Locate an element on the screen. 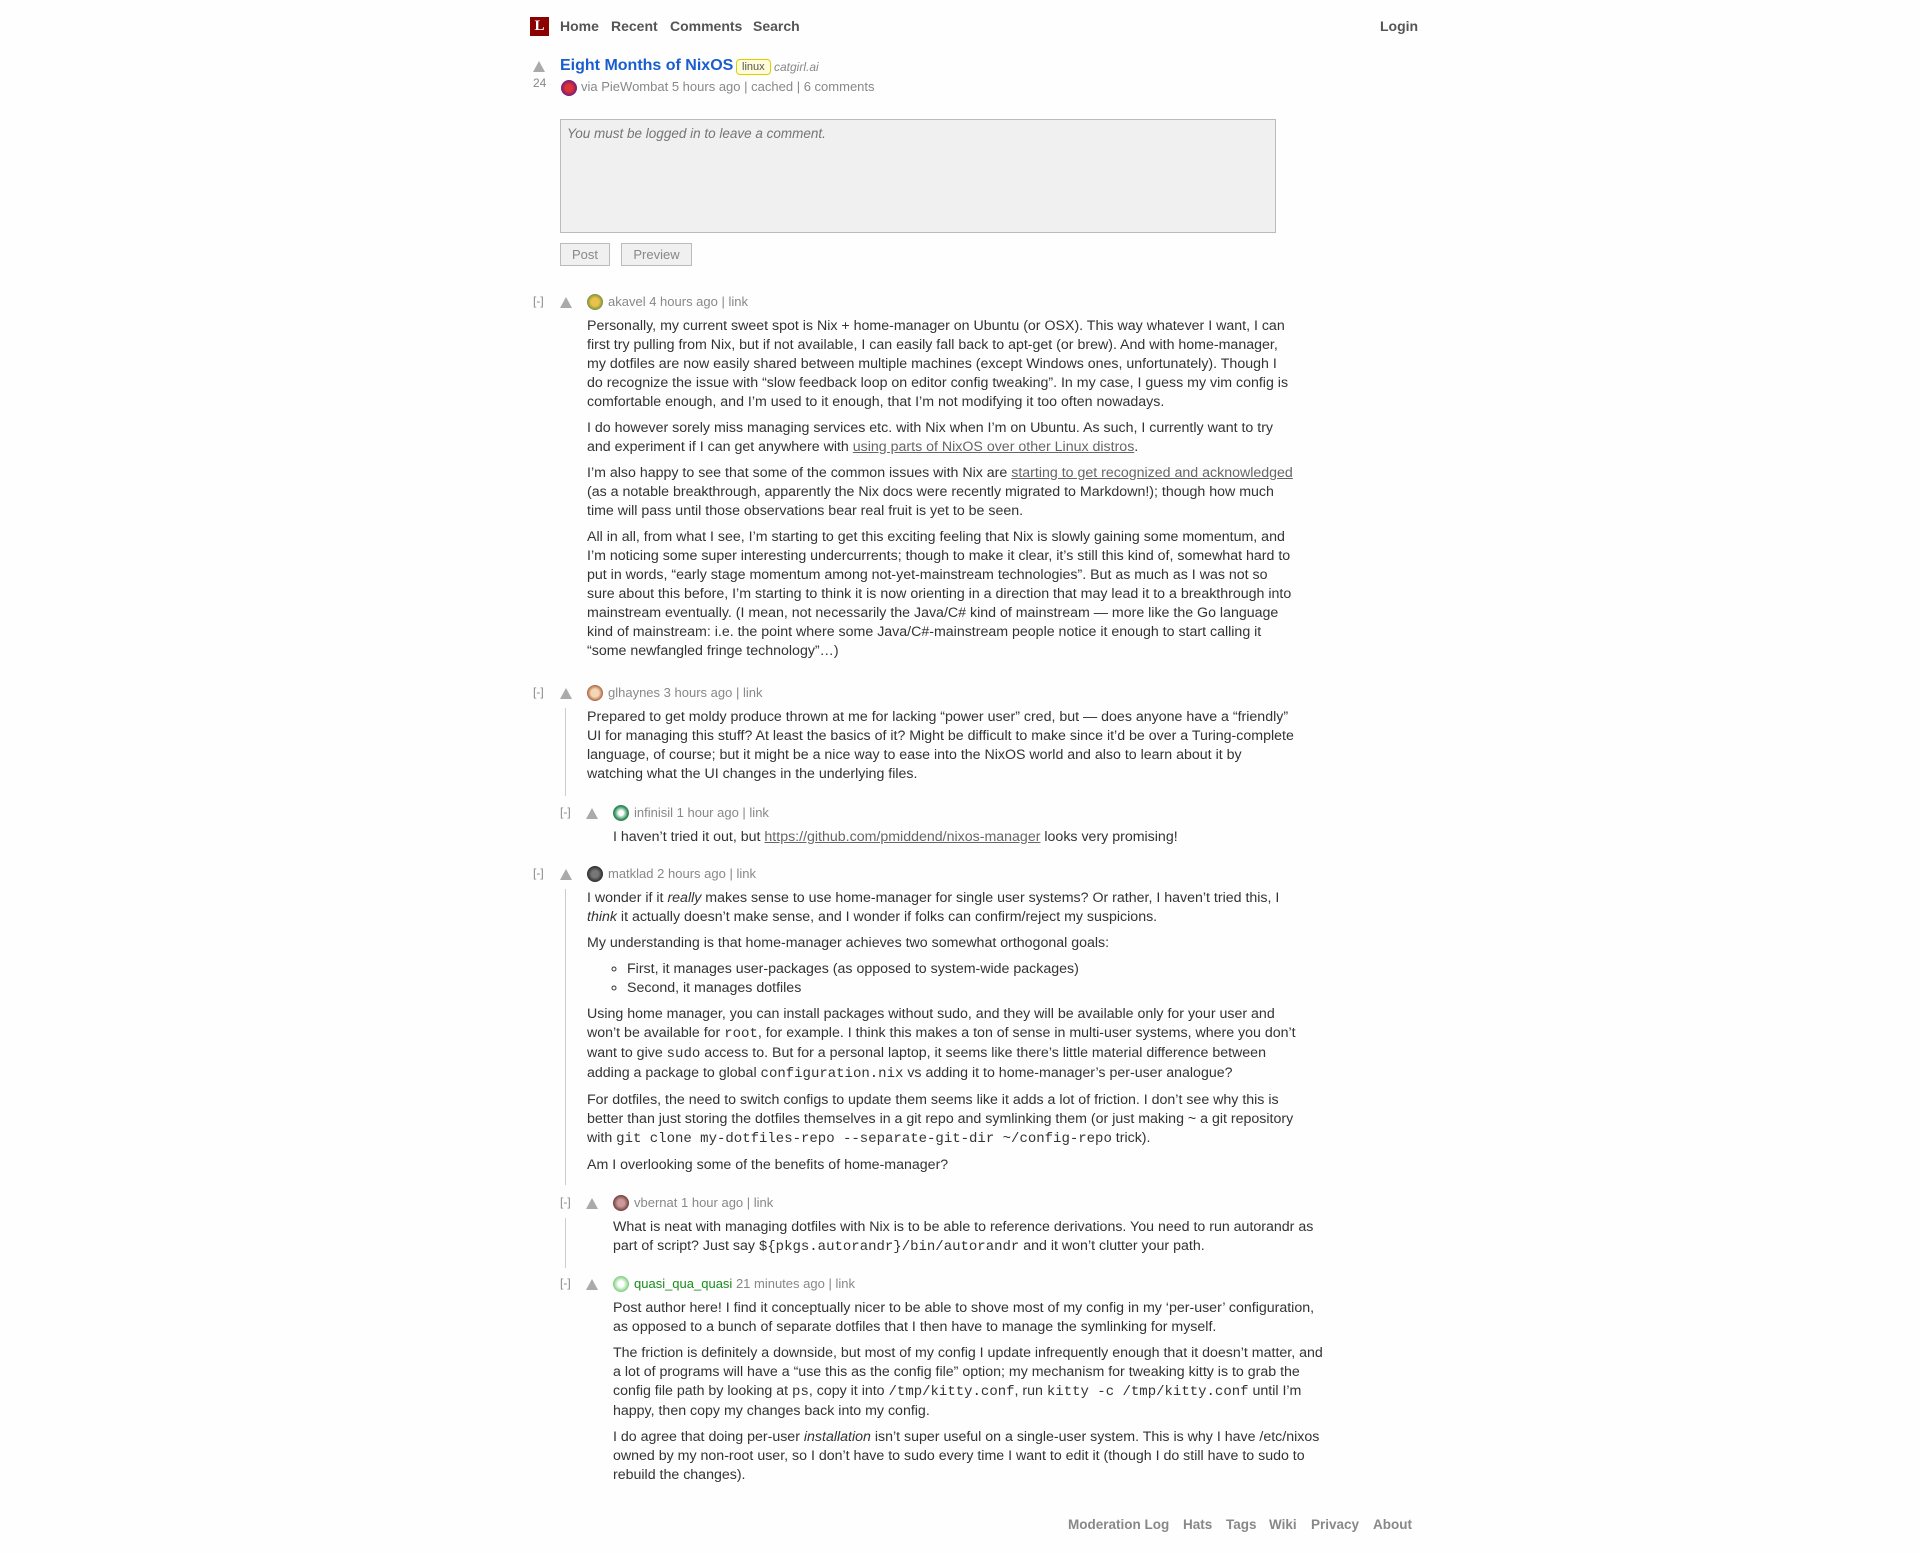 The width and height of the screenshot is (1920, 1553). comment-time: 21 minutes ago is located at coordinates (780, 1283).